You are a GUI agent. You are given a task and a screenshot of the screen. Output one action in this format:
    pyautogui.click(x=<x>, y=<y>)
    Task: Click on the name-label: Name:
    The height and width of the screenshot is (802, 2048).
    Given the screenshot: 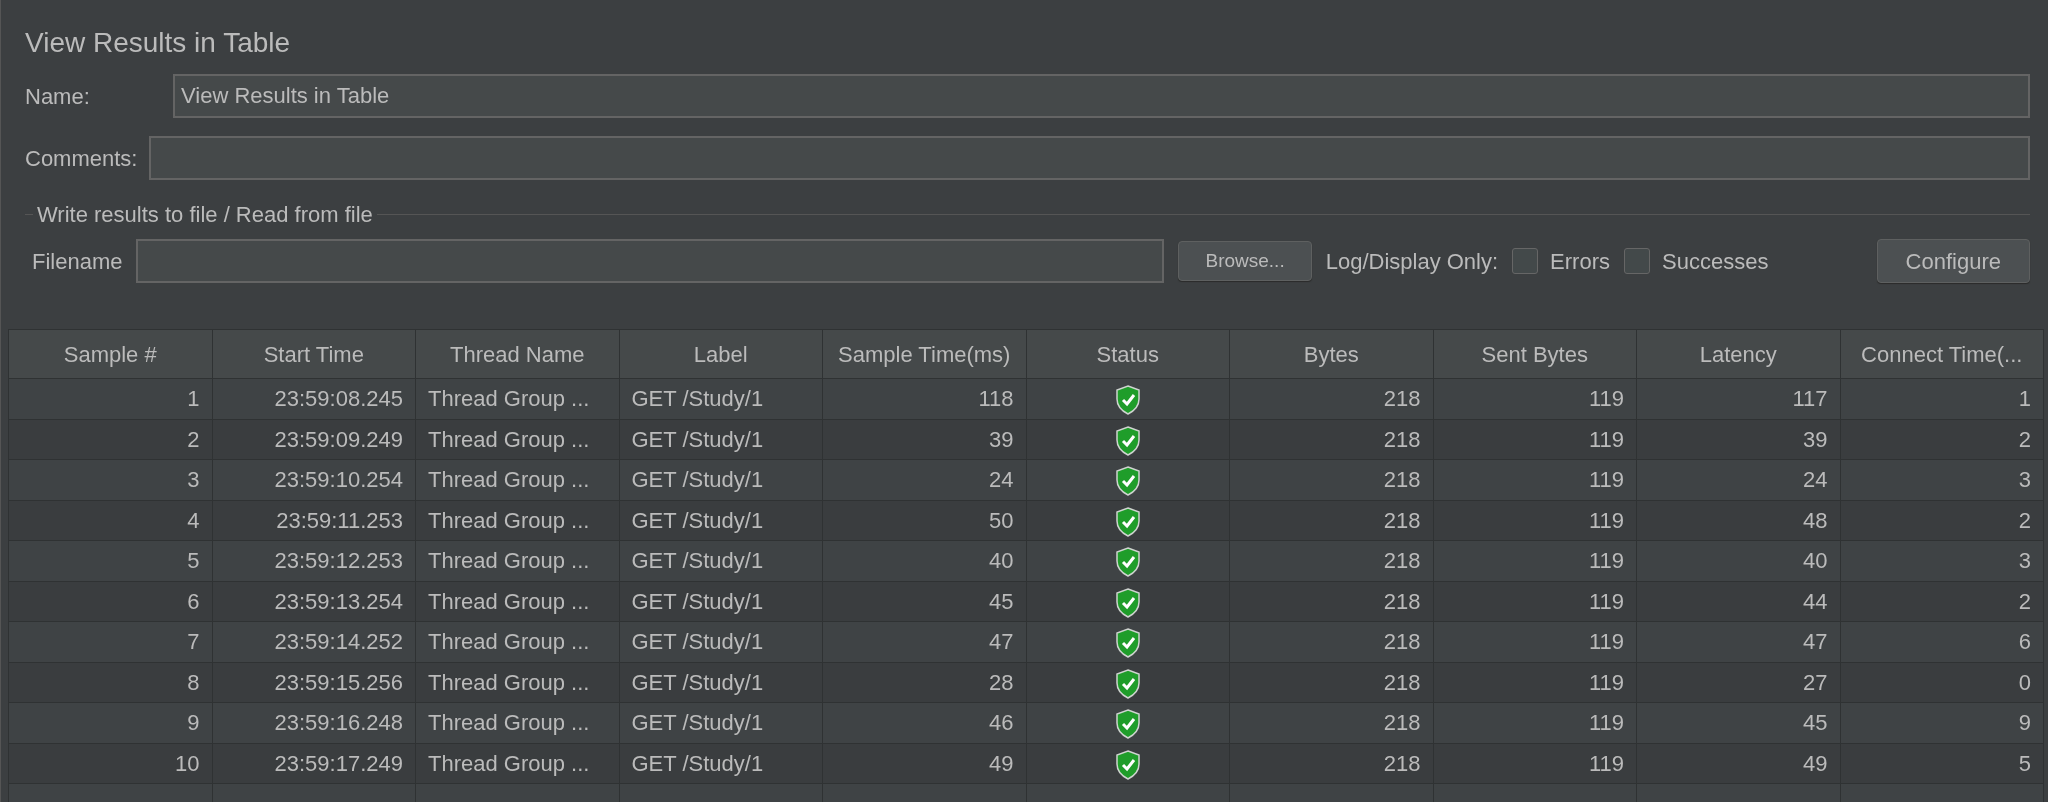 What is the action you would take?
    pyautogui.click(x=58, y=96)
    